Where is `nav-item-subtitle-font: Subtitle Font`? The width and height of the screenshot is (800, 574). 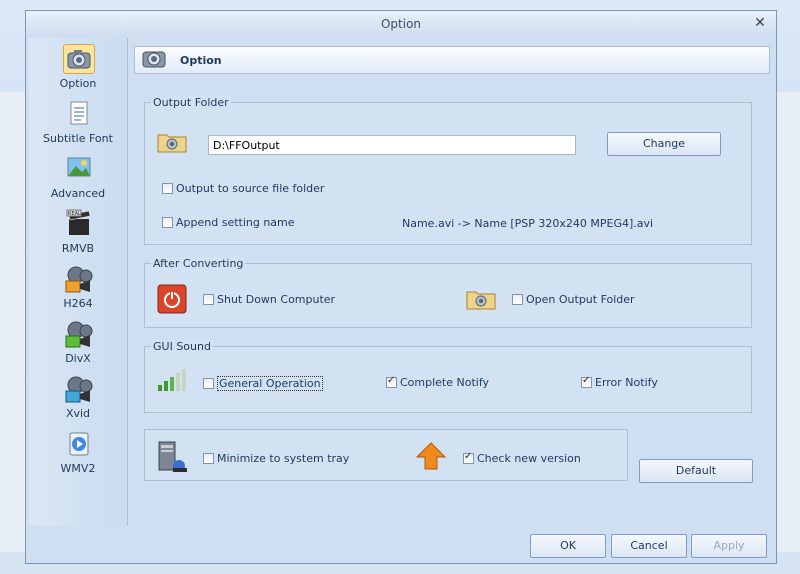
nav-item-subtitle-font: Subtitle Font is located at coordinates (78, 122).